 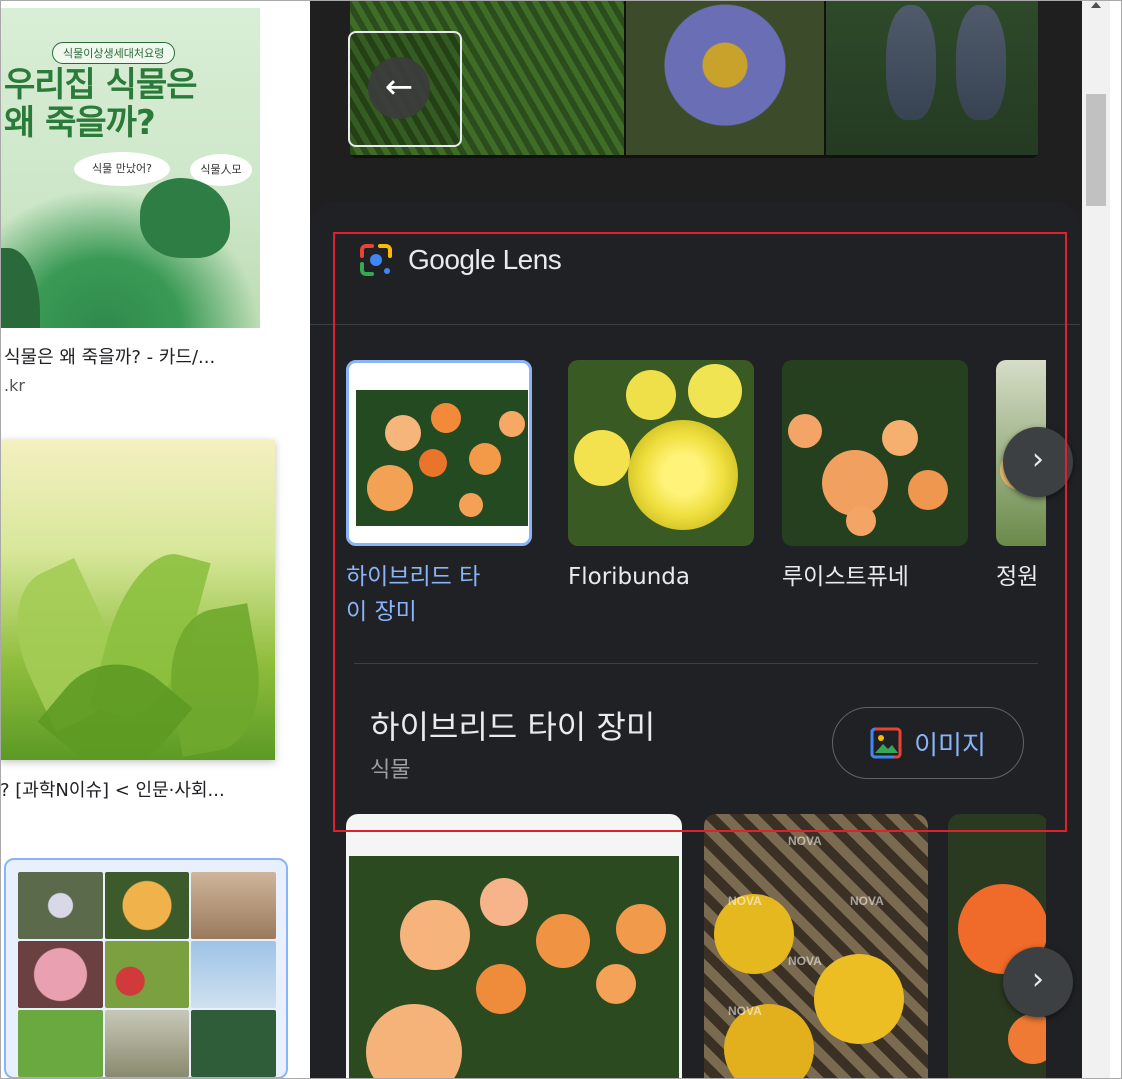 What do you see at coordinates (1096, 539) in the screenshot?
I see `page-scrollbar` at bounding box center [1096, 539].